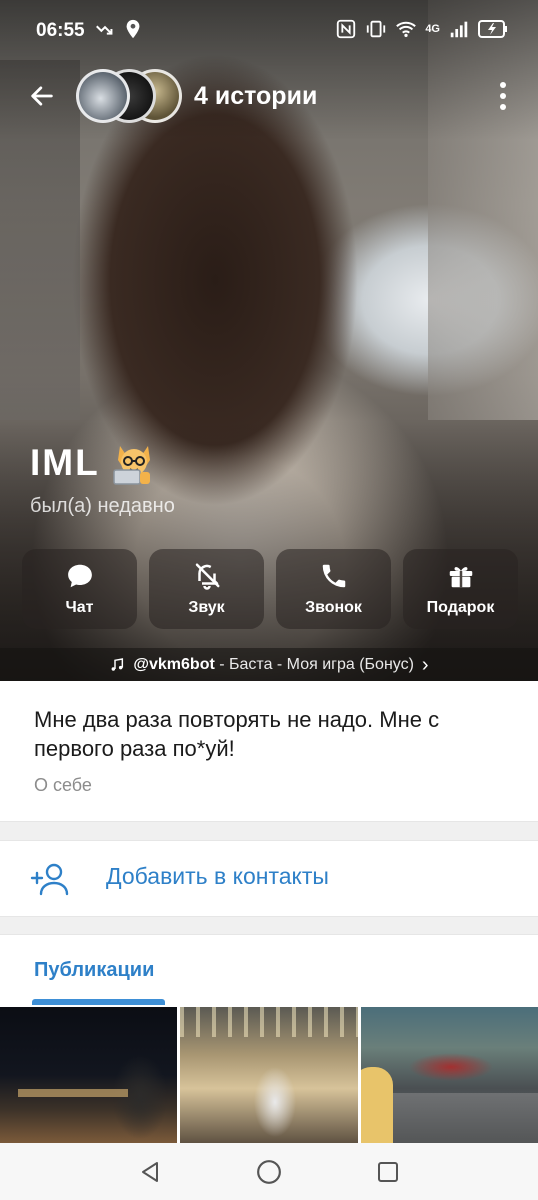 The image size is (538, 1200). What do you see at coordinates (94, 463) in the screenshot?
I see `profile-name: IML` at bounding box center [94, 463].